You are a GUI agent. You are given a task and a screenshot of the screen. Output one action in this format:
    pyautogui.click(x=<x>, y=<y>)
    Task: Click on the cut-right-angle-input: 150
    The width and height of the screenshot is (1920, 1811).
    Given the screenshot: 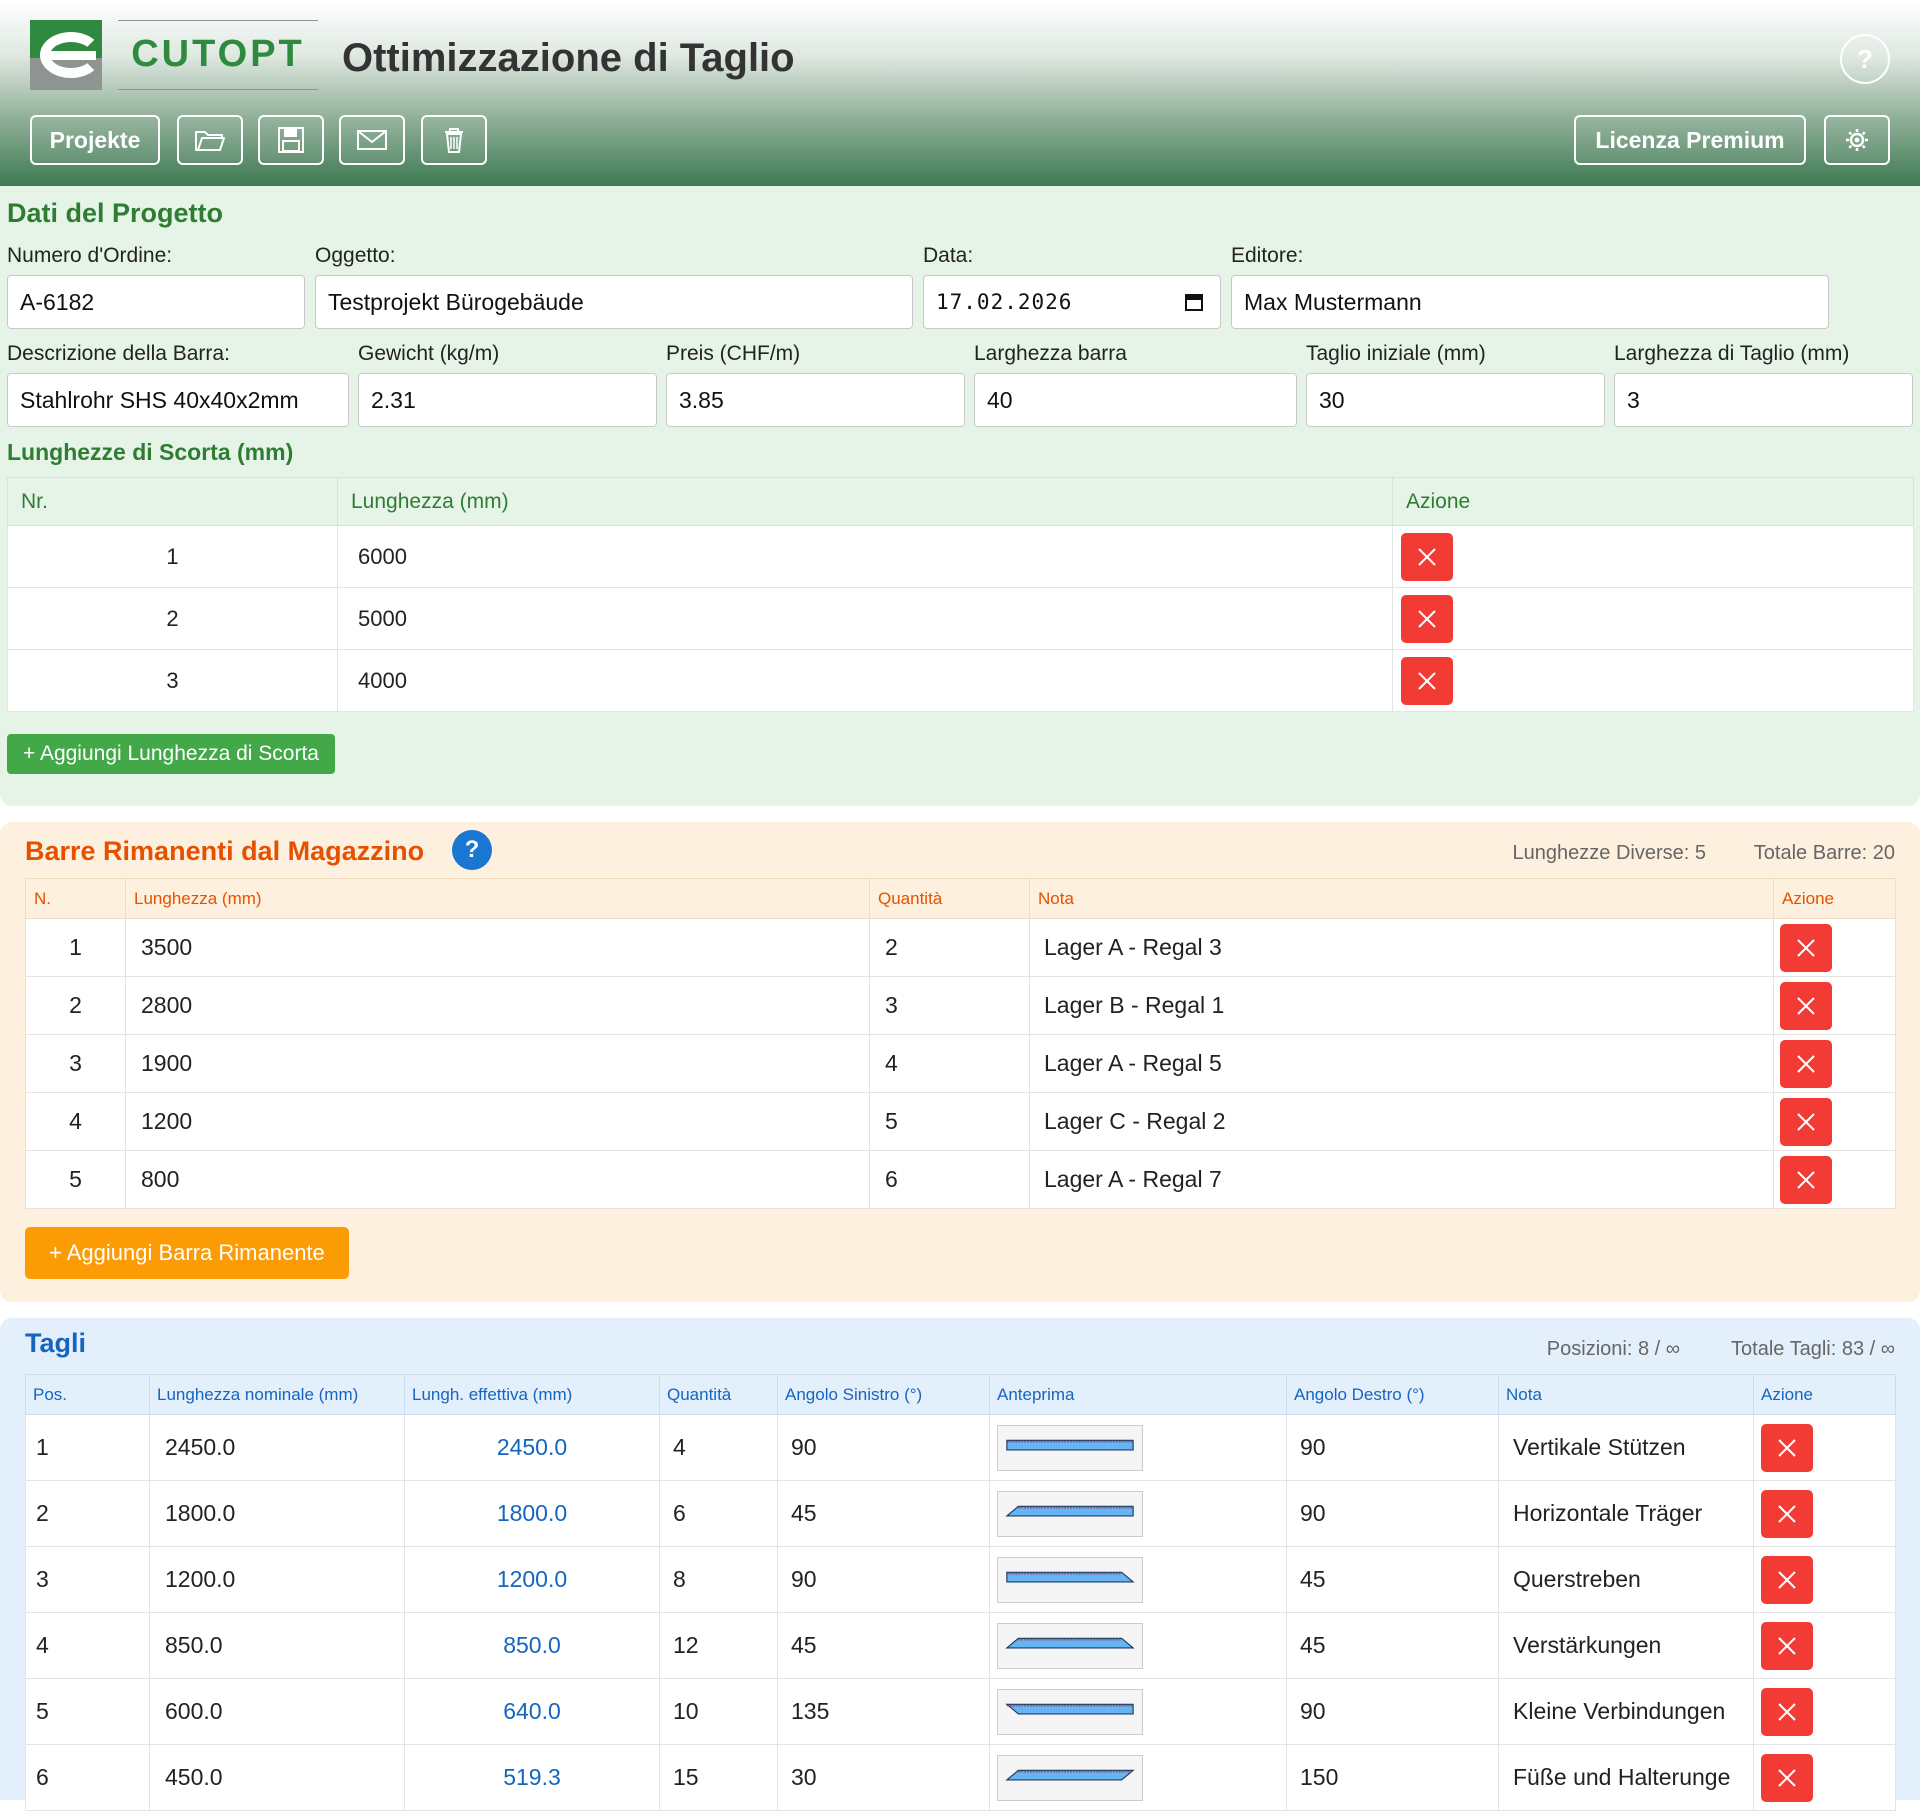 What is the action you would take?
    pyautogui.click(x=1392, y=1777)
    